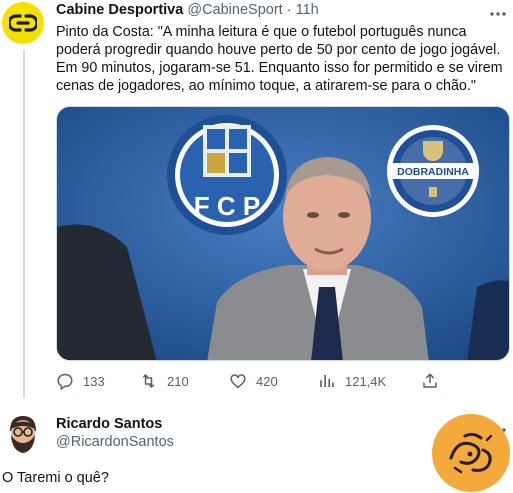 Image resolution: width=513 pixels, height=493 pixels. I want to click on share-icon, so click(430, 380).